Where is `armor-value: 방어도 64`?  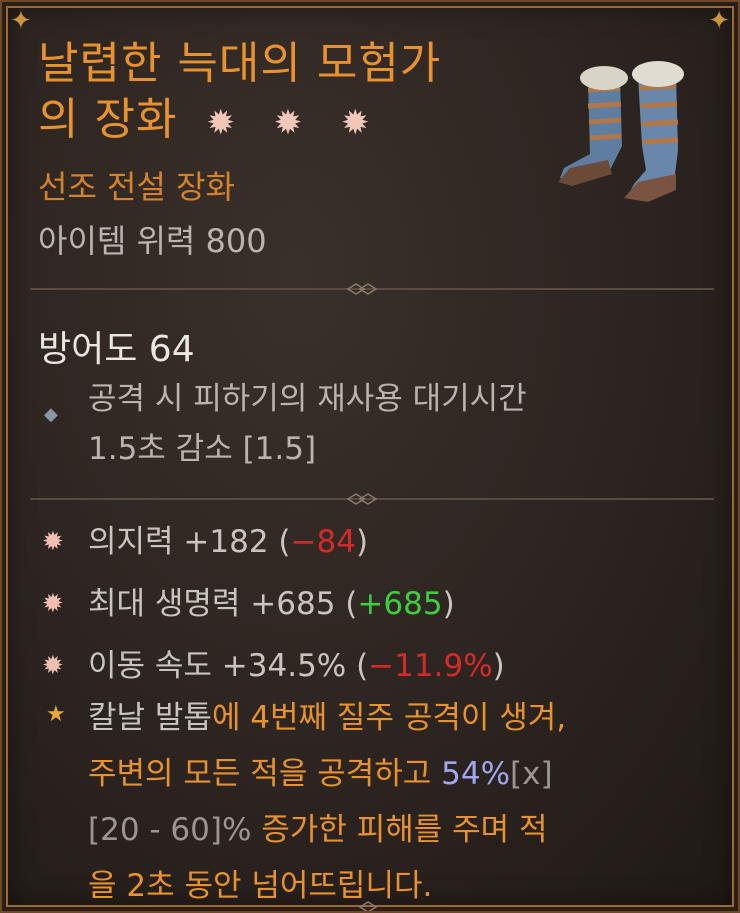 armor-value: 방어도 64 is located at coordinates (116, 349).